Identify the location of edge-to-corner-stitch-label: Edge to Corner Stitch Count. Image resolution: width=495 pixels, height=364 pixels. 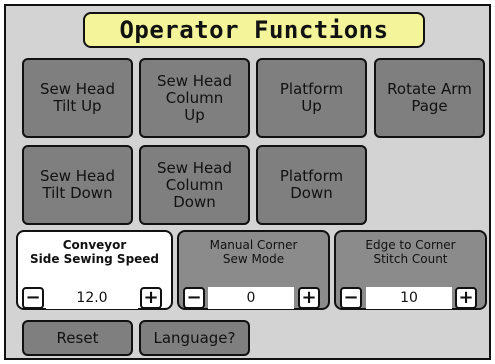
(410, 252).